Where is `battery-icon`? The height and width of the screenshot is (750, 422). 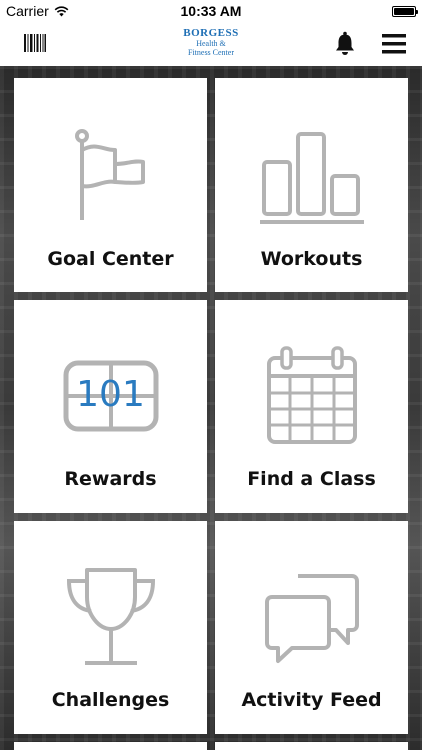
battery-icon is located at coordinates (405, 12).